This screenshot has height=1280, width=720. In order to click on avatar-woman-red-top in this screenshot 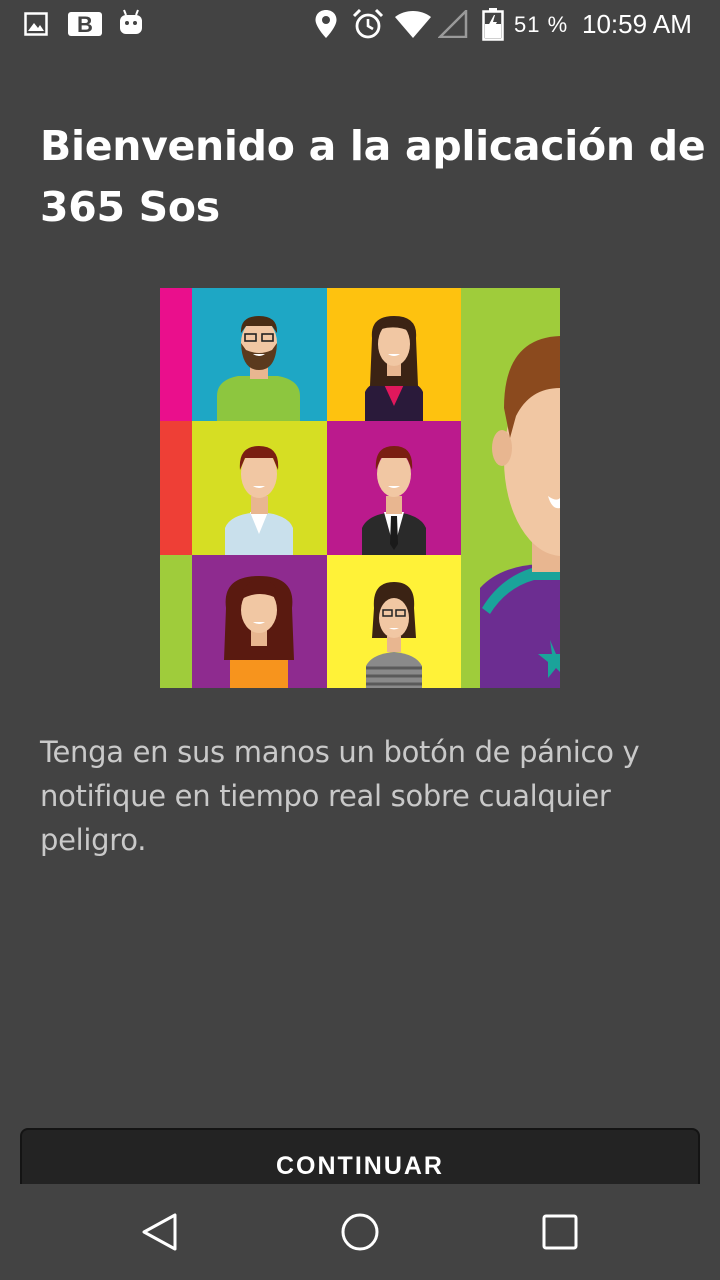, I will do `click(394, 368)`.